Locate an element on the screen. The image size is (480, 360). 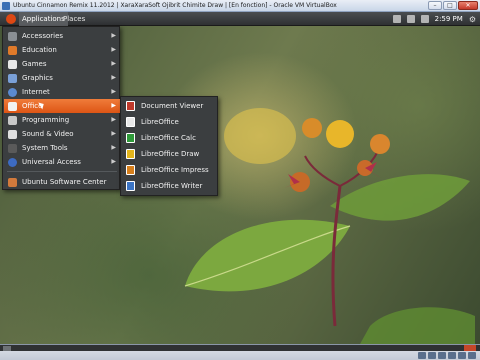
menu-item-sound-video: Sound & Video ▶ is located at coordinates (62, 134).